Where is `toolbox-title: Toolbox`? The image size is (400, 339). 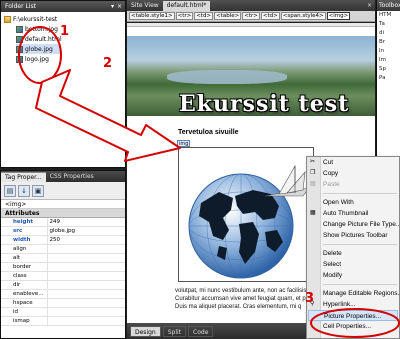 toolbox-title: Toolbox is located at coordinates (388, 5).